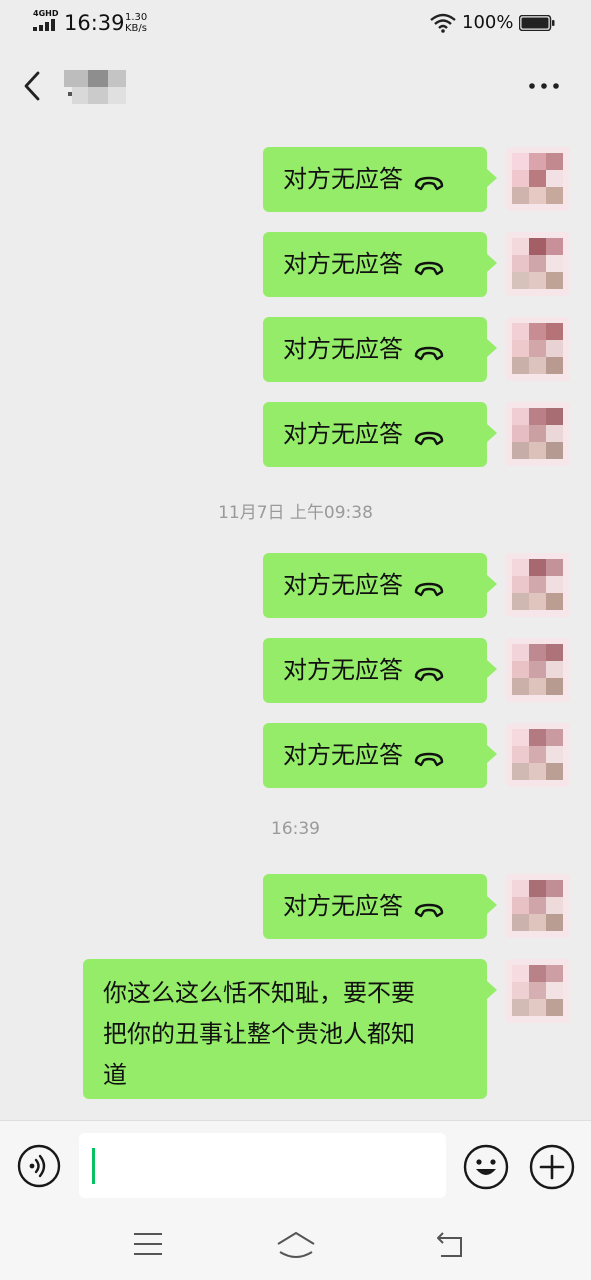  I want to click on text-message-bubble: 你这么这么恬不知耻，要不要 把你的丑事让整个贵池人都知道, so click(290, 1029).